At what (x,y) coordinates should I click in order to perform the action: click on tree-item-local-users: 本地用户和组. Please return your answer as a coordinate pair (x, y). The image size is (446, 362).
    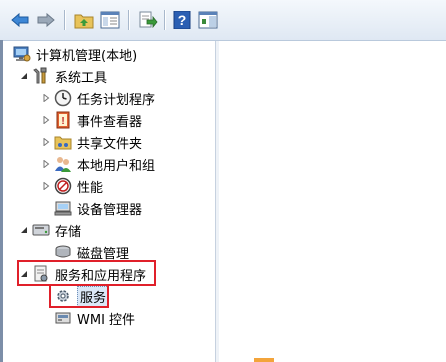
    Looking at the image, I should click on (98, 164).